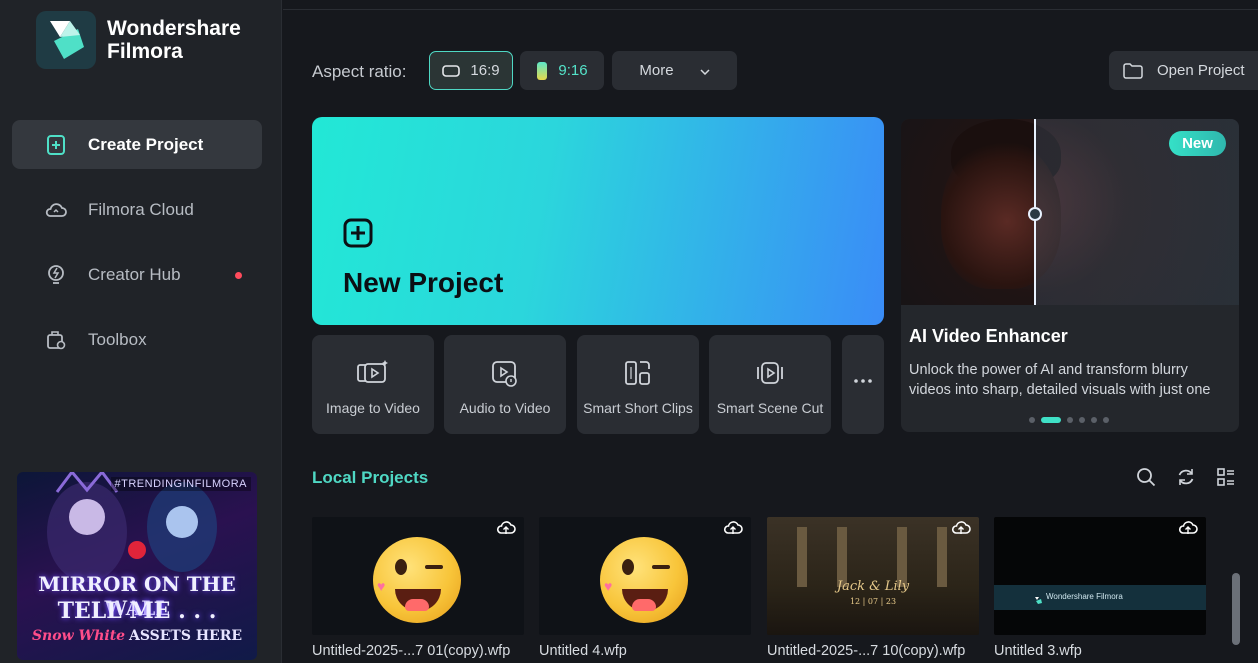 This screenshot has width=1258, height=663. I want to click on sidebar-item-label: Filmora Cloud, so click(141, 209).